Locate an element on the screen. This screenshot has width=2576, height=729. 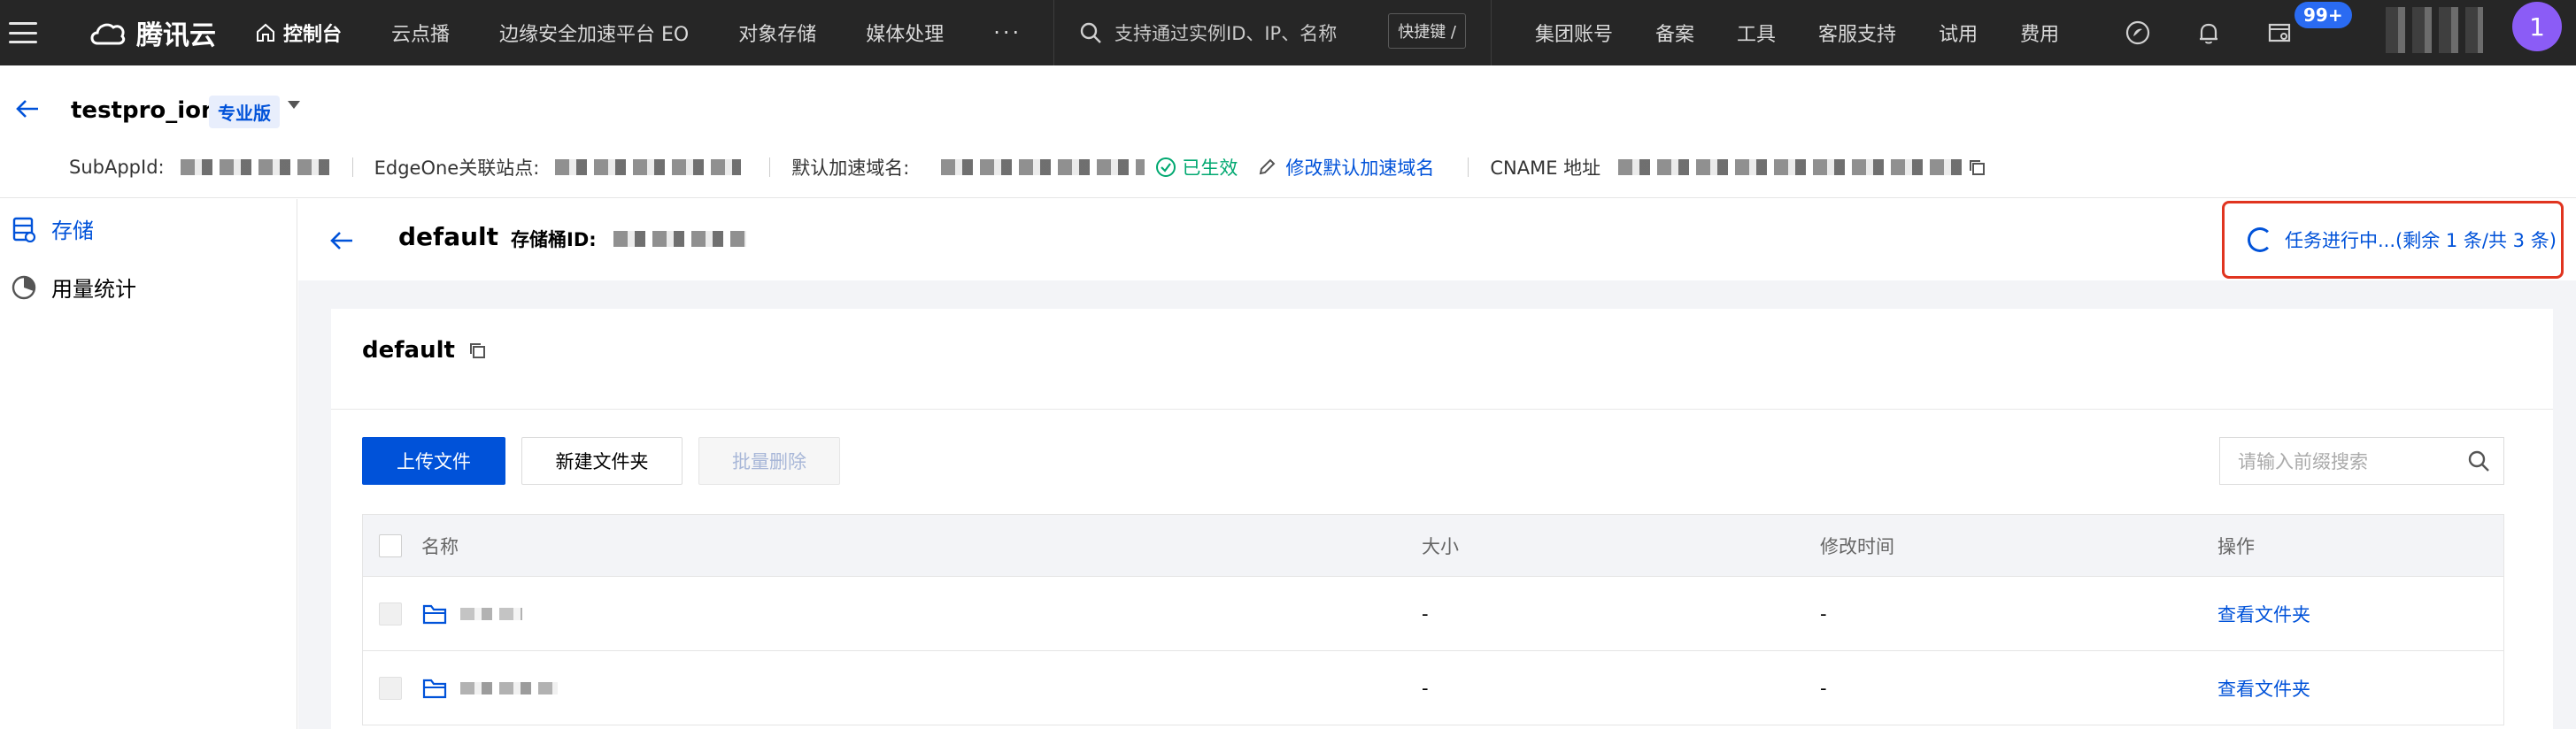
assistant-icon is located at coordinates (2138, 32).